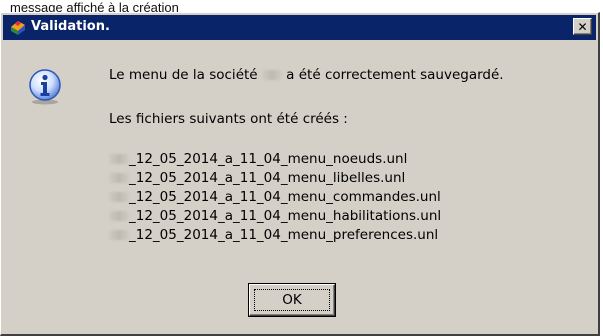  I want to click on files-intro: Les fichiers suivants ont été créés :, so click(228, 119).